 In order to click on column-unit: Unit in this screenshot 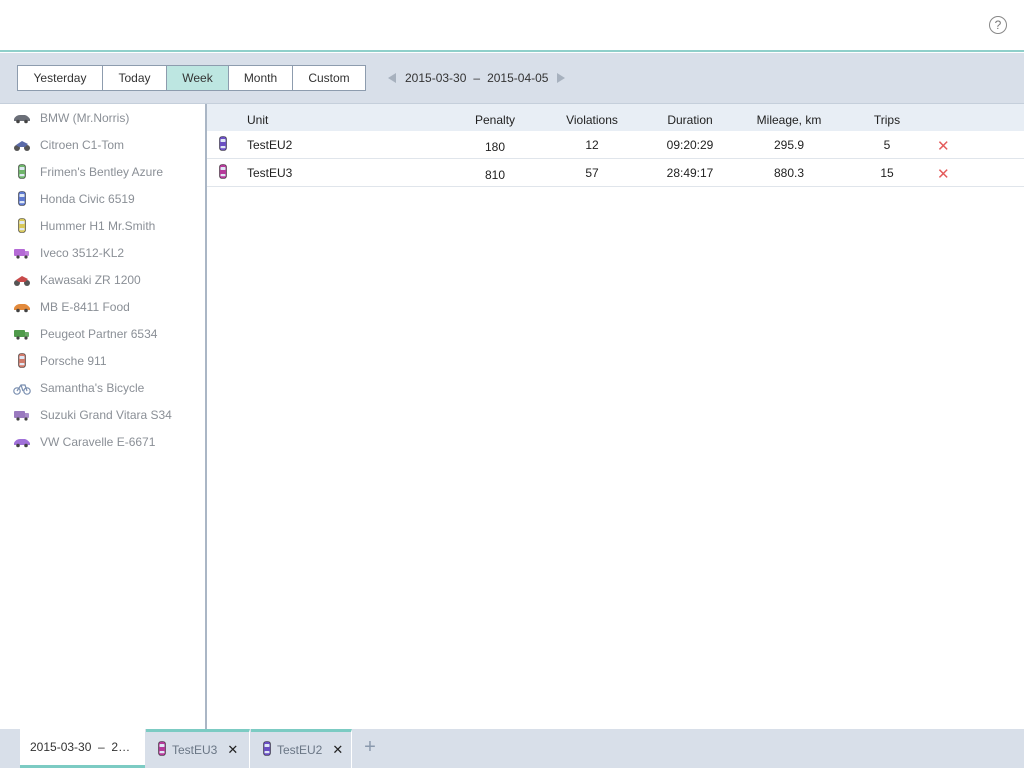, I will do `click(258, 120)`.